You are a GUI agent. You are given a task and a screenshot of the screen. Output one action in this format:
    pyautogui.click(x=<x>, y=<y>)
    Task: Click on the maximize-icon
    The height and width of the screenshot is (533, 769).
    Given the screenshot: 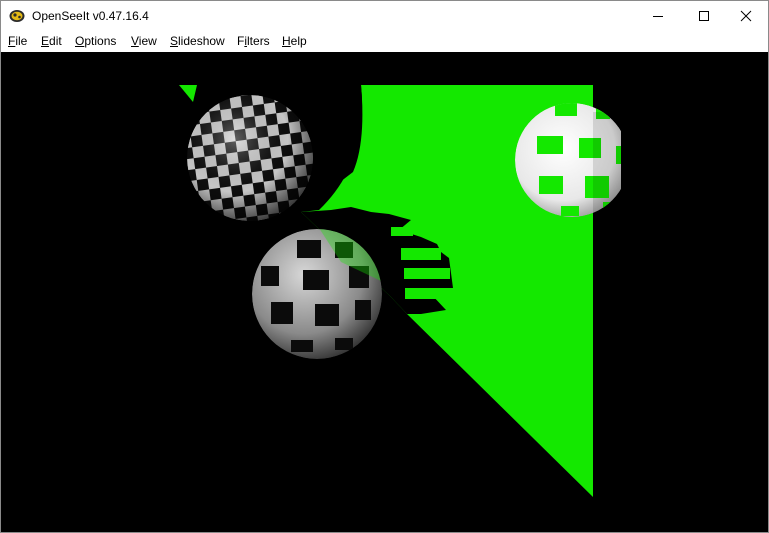 What is the action you would take?
    pyautogui.click(x=704, y=16)
    